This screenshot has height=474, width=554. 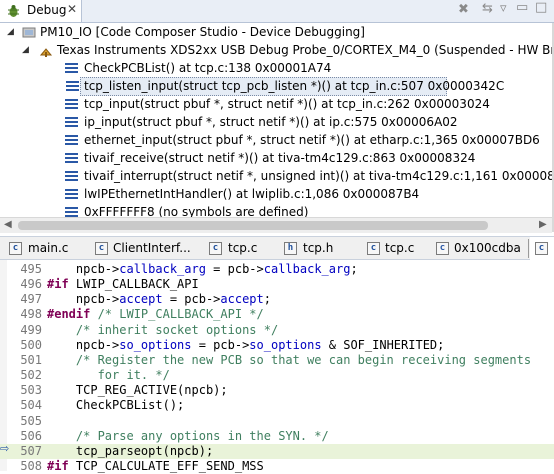 What do you see at coordinates (69, 314) in the screenshot?
I see `code-token: #endif` at bounding box center [69, 314].